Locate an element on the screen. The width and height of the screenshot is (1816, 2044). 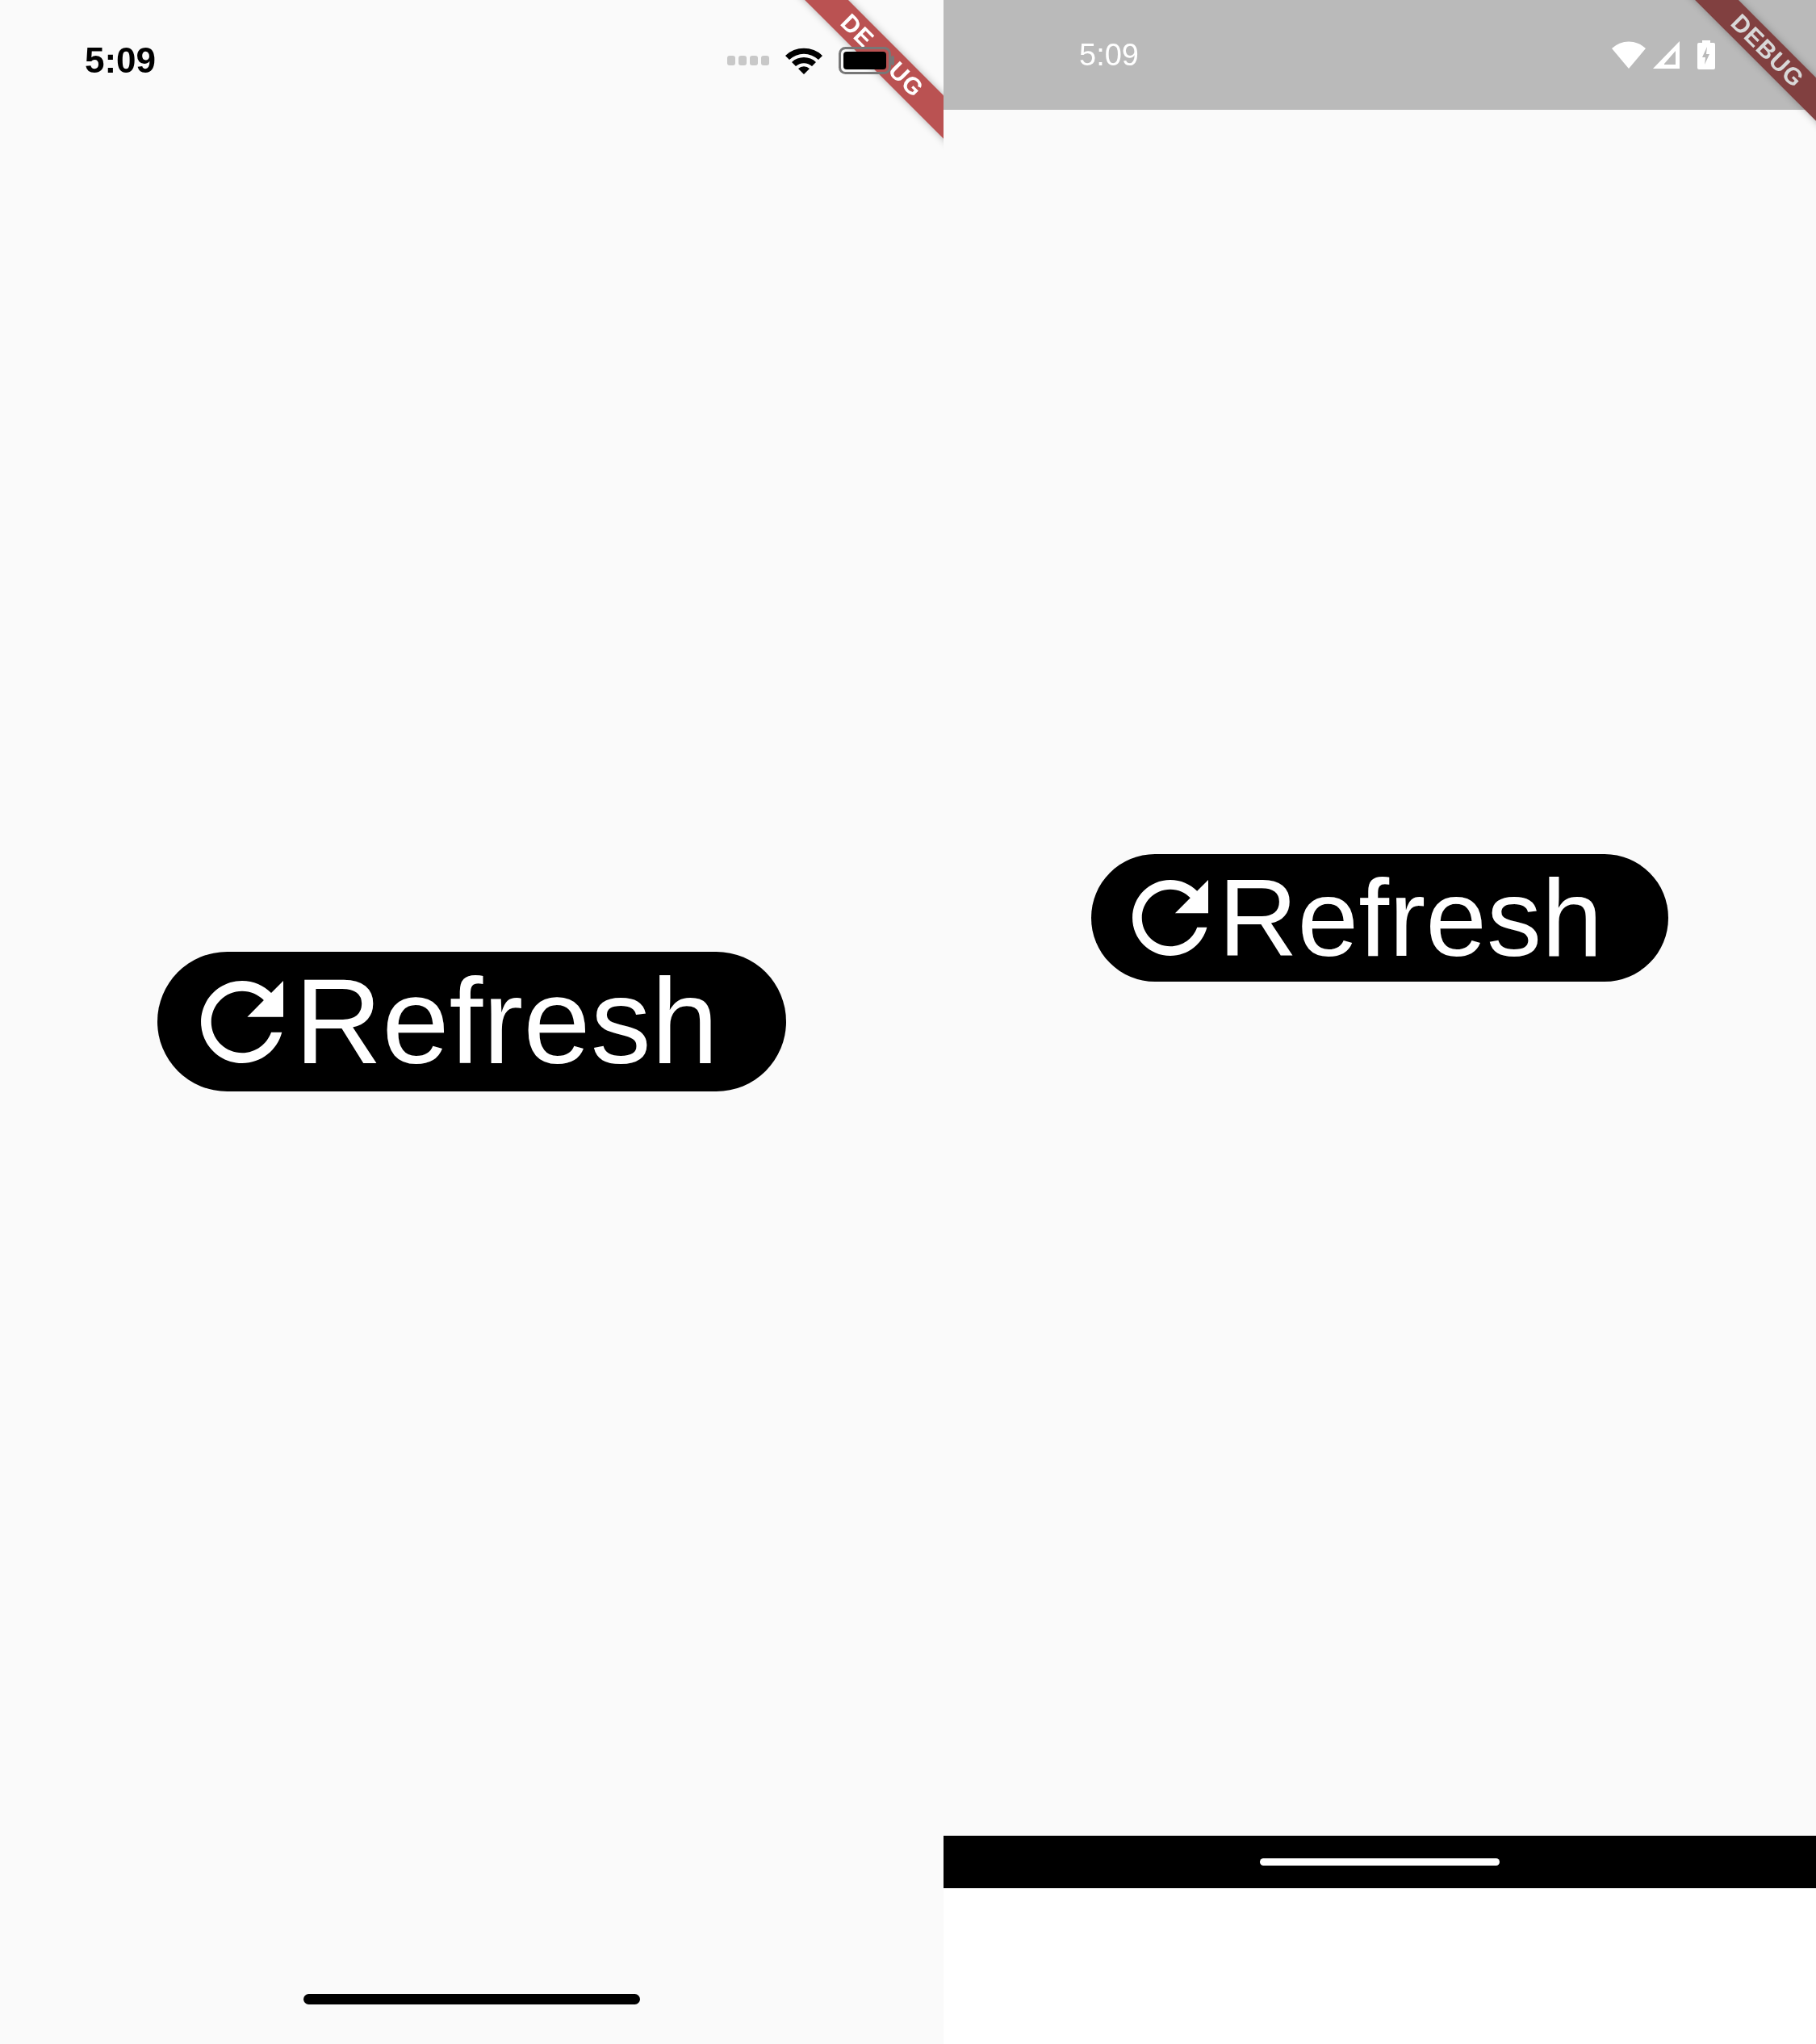
battery-charging-icon is located at coordinates (1706, 54).